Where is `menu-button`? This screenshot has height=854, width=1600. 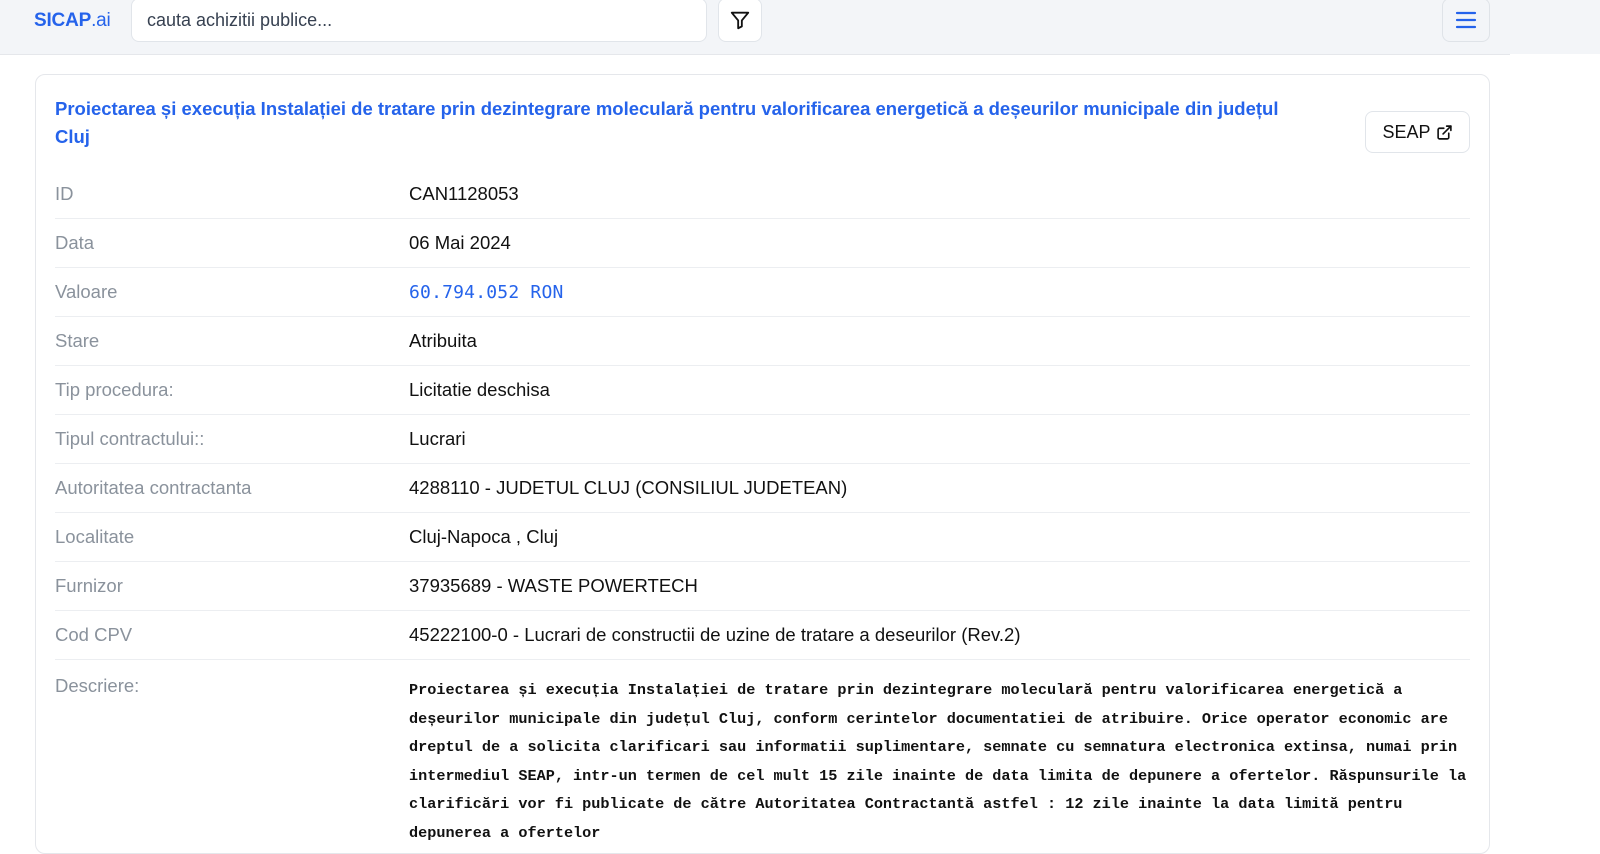
menu-button is located at coordinates (1466, 21).